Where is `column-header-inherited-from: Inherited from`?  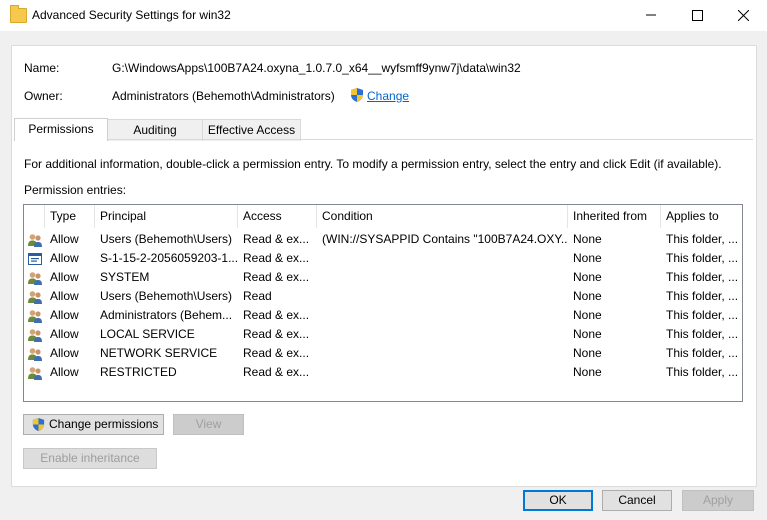
column-header-inherited-from: Inherited from is located at coordinates (614, 216).